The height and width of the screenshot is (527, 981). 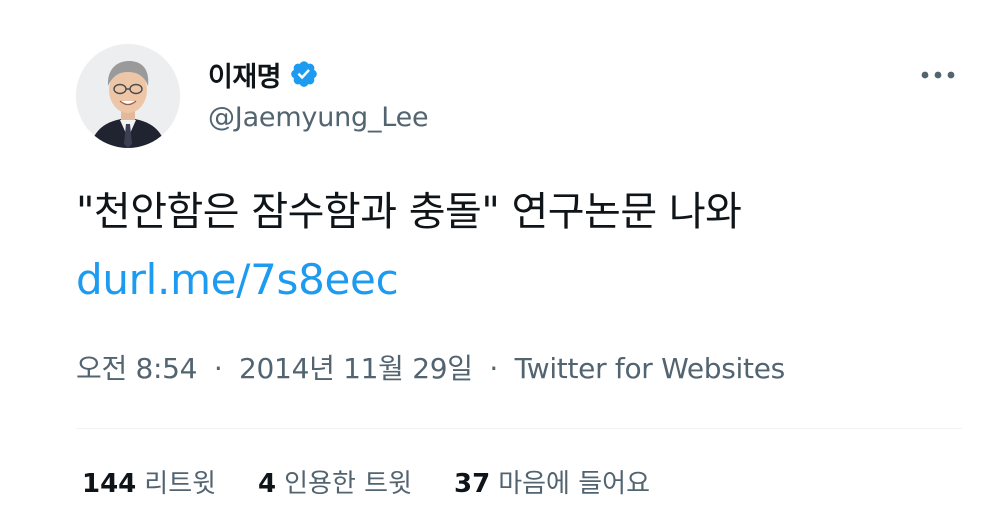 I want to click on avatar-image, so click(x=128, y=96).